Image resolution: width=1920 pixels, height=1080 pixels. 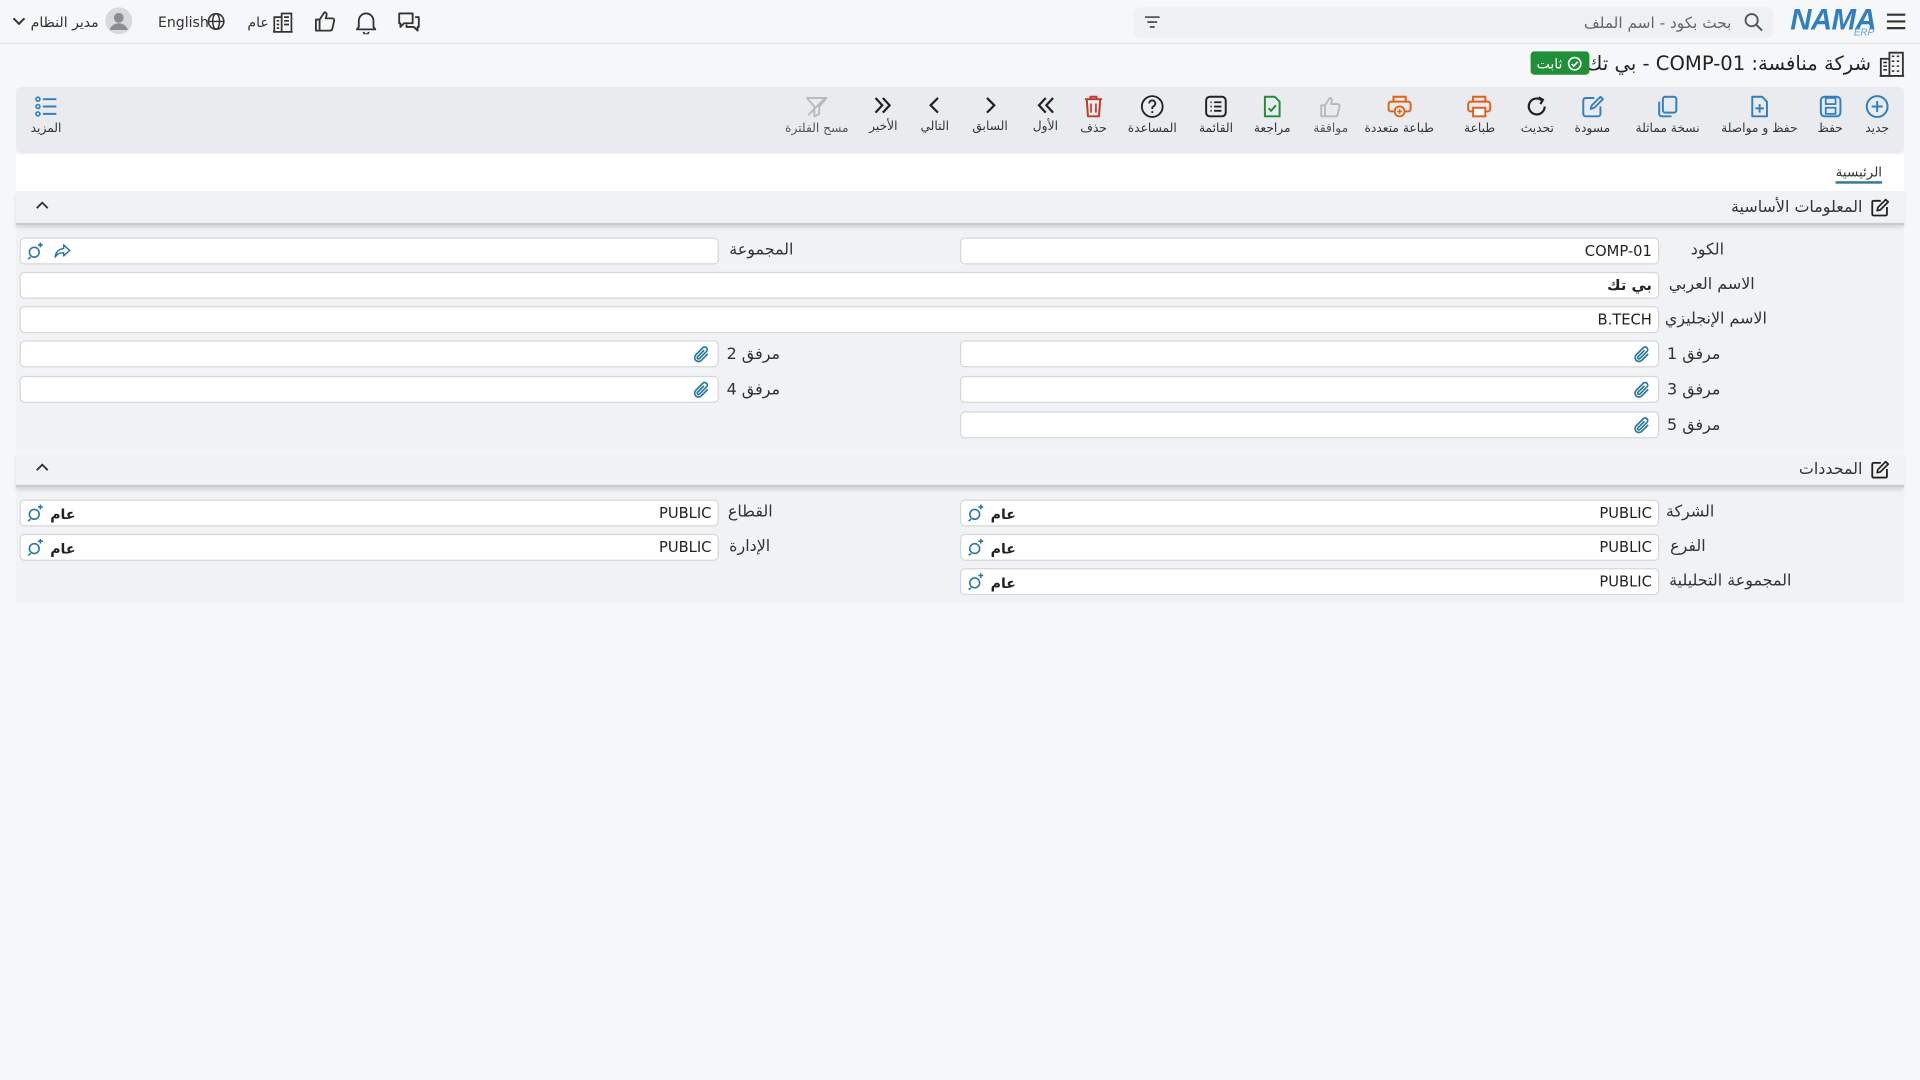 I want to click on attachment4-field, so click(x=369, y=389).